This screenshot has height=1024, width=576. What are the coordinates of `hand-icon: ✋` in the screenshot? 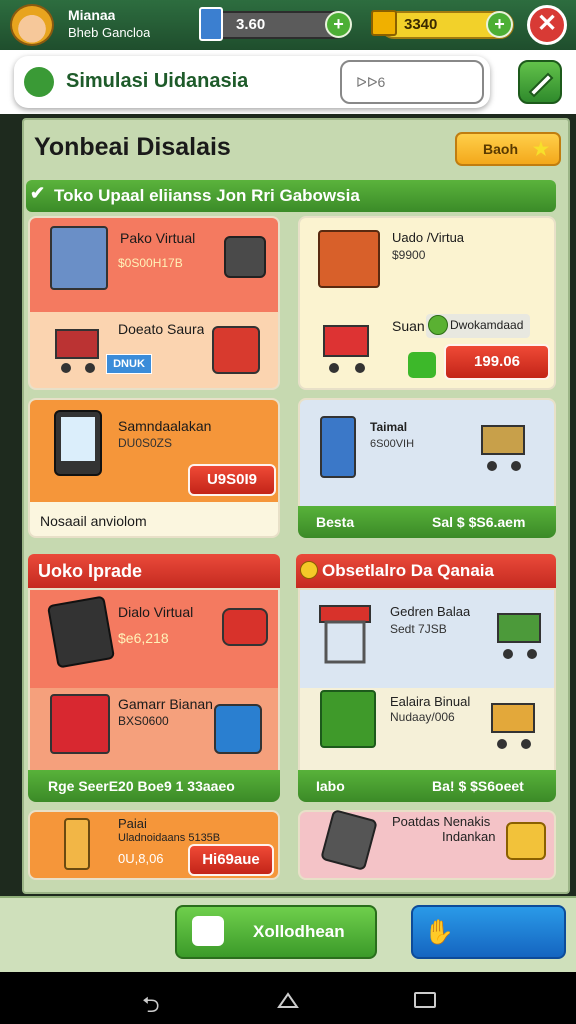 It's located at (439, 932).